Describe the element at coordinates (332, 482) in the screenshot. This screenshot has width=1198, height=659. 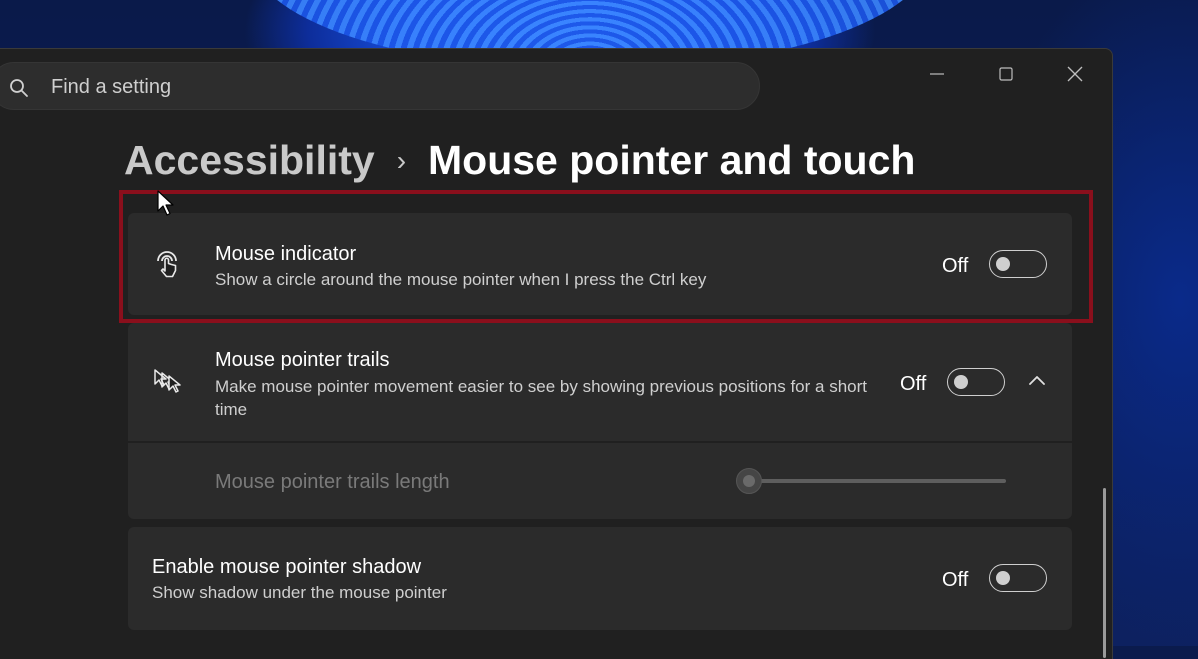
I see `pointer-trails-length-label: Mouse pointer trails length` at that location.